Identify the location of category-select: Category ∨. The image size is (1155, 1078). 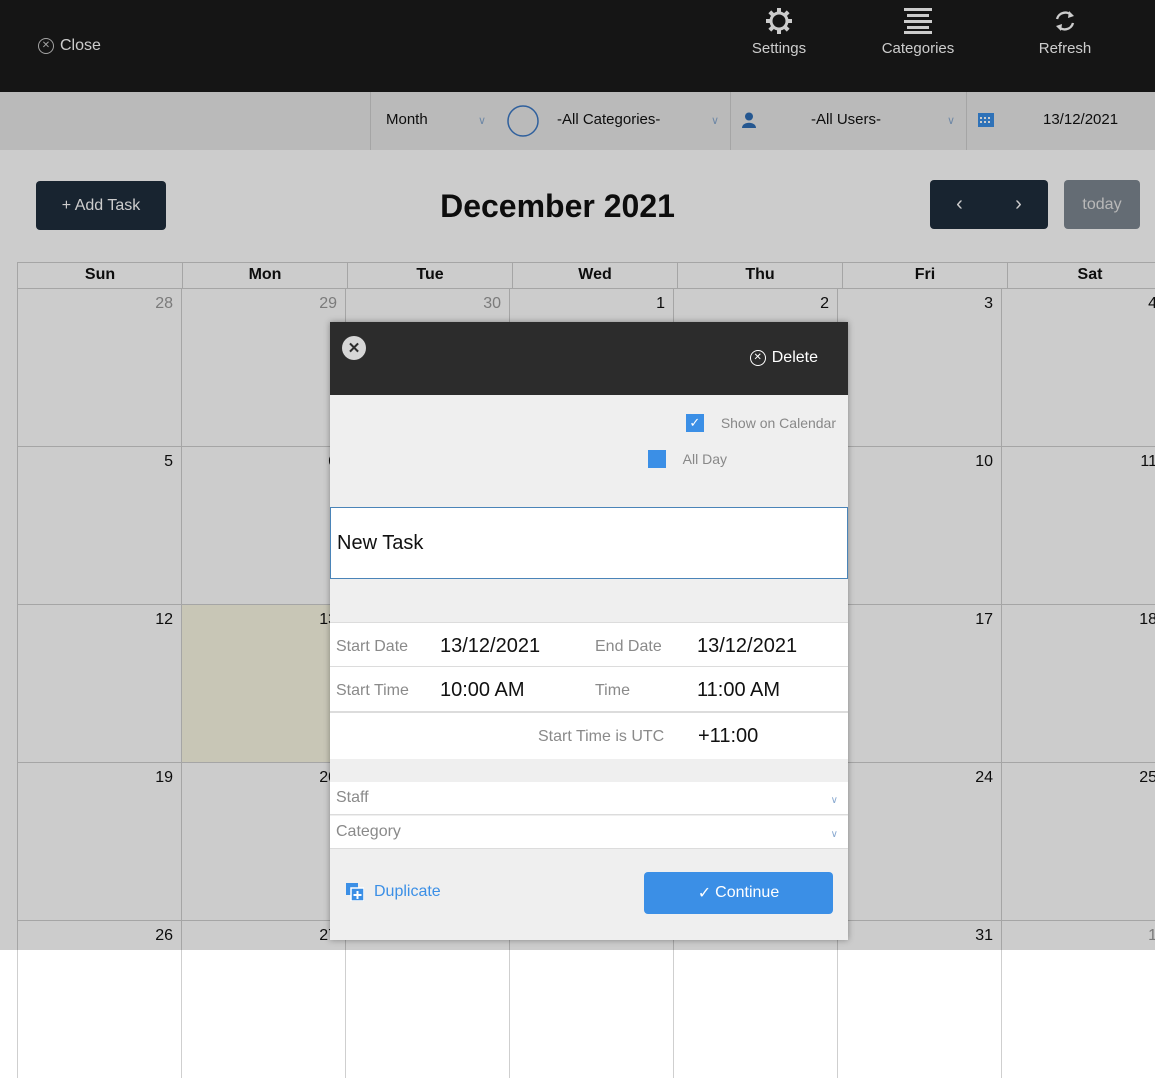
(589, 832).